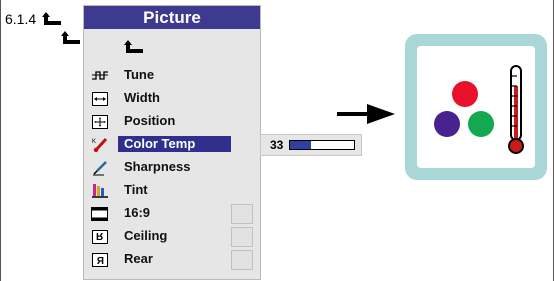 This screenshot has width=554, height=281. I want to click on menu-item-label: Tint, so click(136, 189).